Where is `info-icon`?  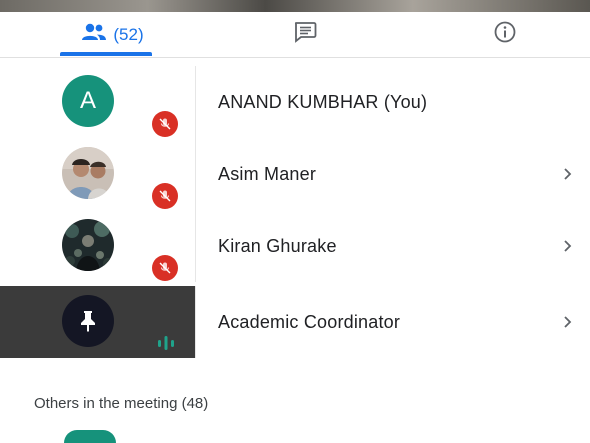
info-icon is located at coordinates (505, 34).